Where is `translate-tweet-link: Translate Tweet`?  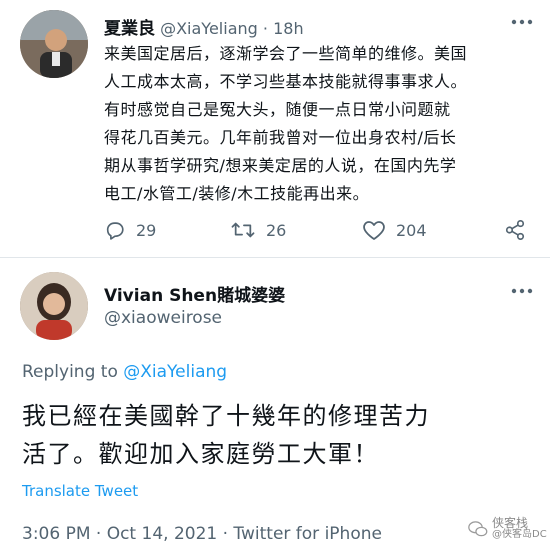 translate-tweet-link: Translate Tweet is located at coordinates (80, 491).